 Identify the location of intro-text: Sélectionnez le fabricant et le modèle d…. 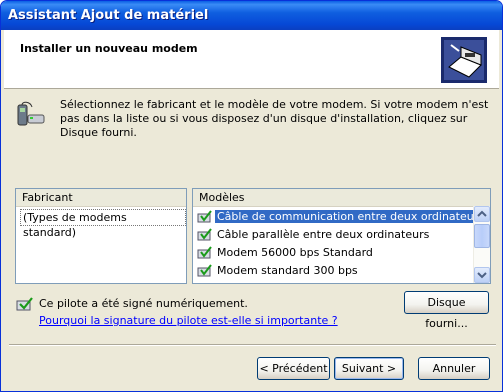
(274, 118).